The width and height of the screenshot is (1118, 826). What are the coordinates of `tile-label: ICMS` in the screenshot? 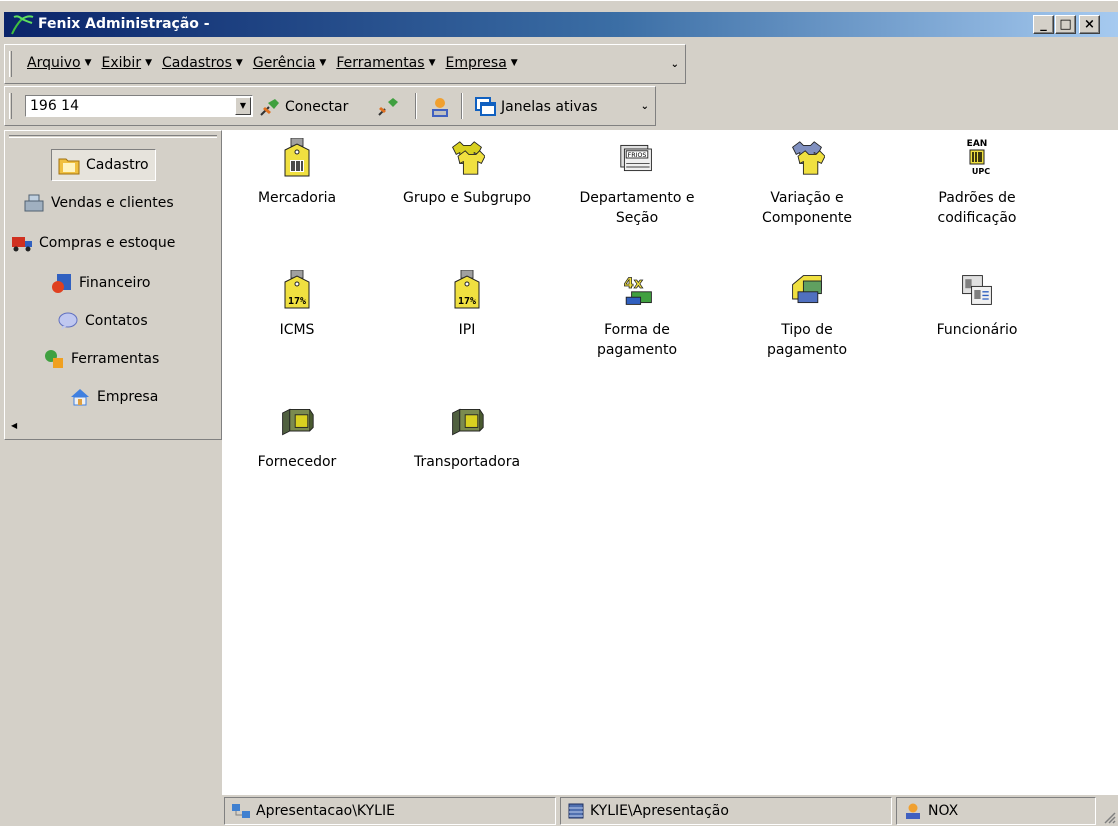 It's located at (297, 330).